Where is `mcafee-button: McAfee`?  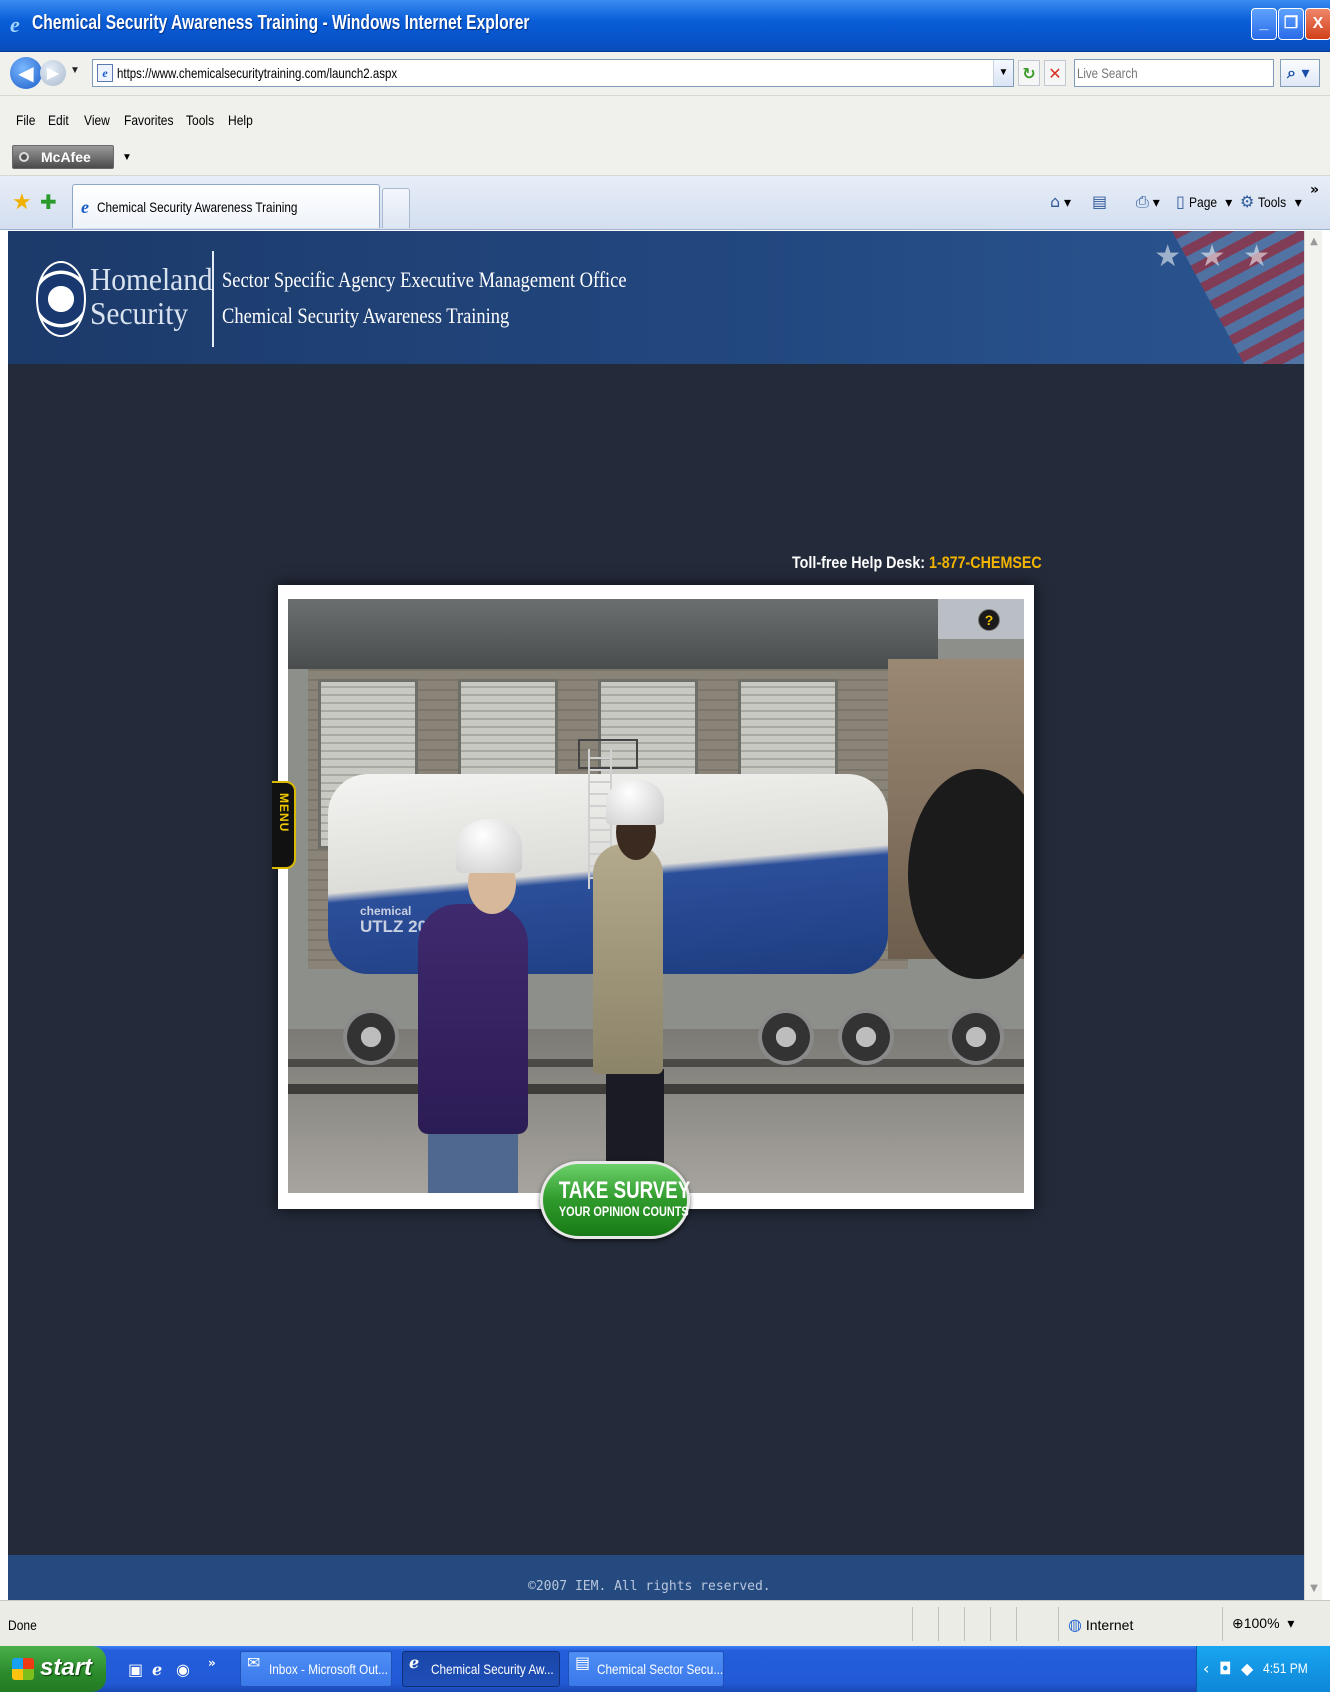 mcafee-button: McAfee is located at coordinates (63, 157).